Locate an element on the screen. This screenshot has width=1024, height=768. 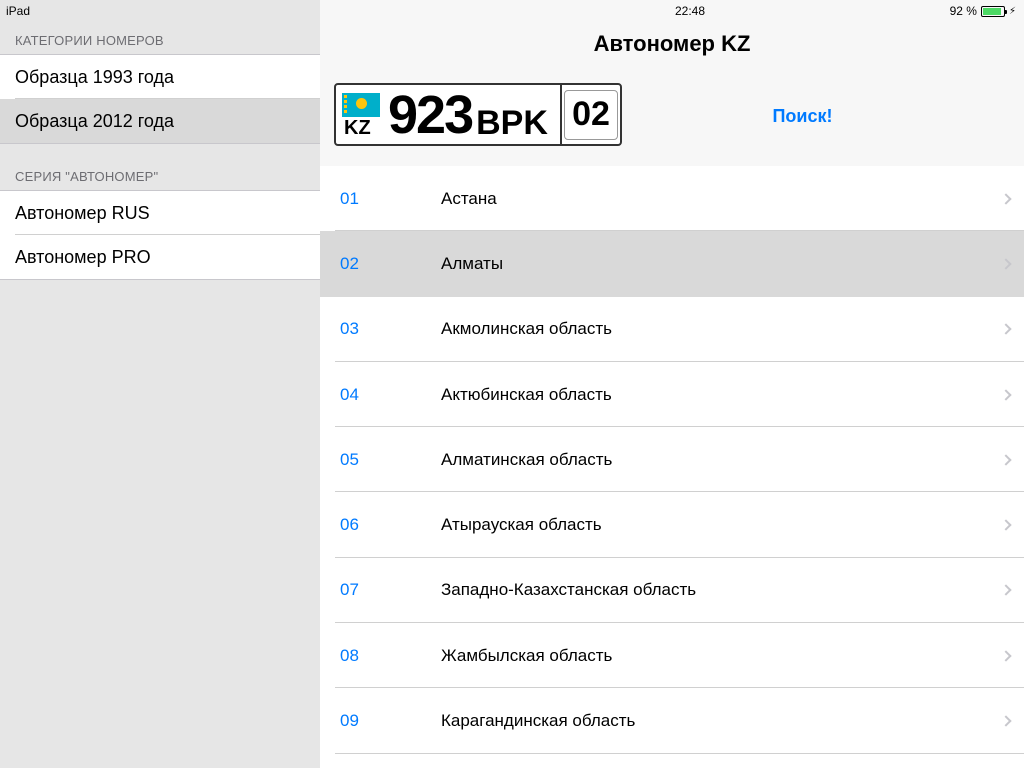
list-item: 07 Западно-Казахстанская область is located at coordinates (672, 591).